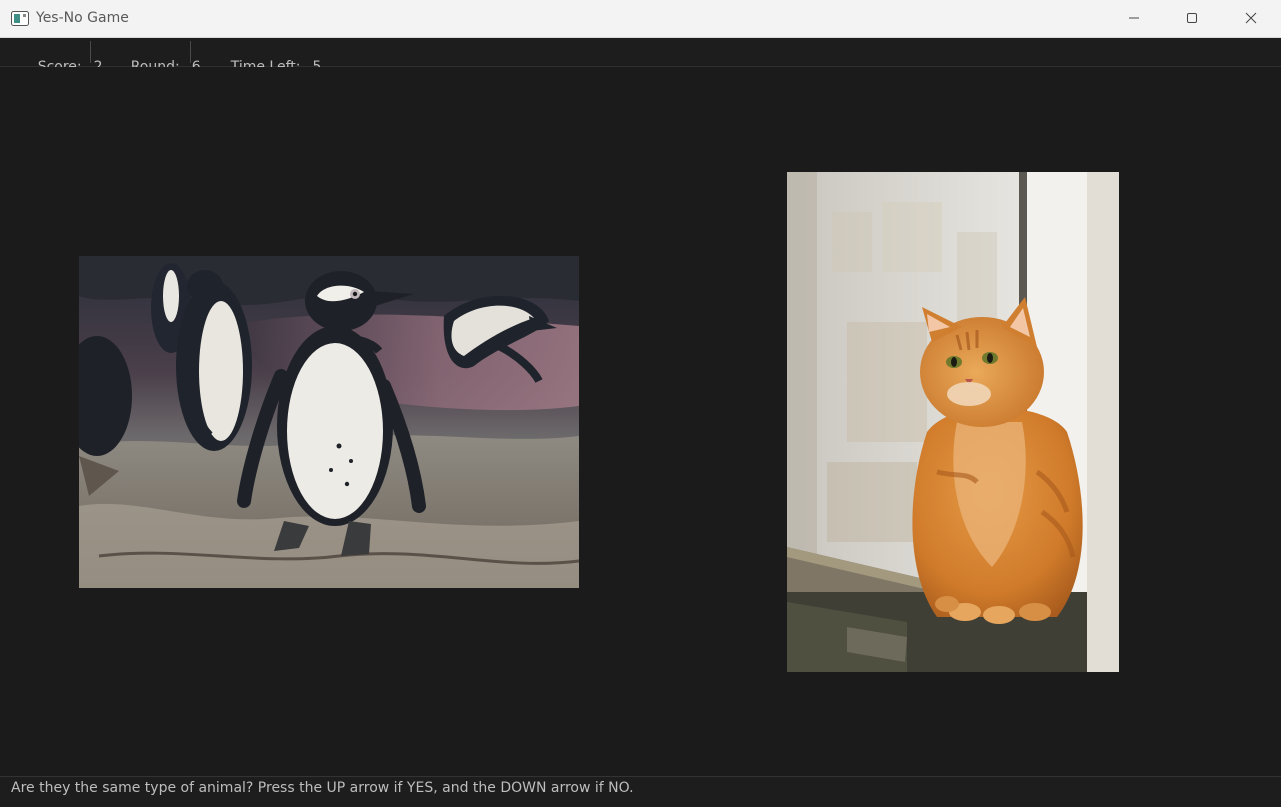 This screenshot has height=807, width=1281. Describe the element at coordinates (640, 19) in the screenshot. I see `title-bar: Yes-No Game` at that location.